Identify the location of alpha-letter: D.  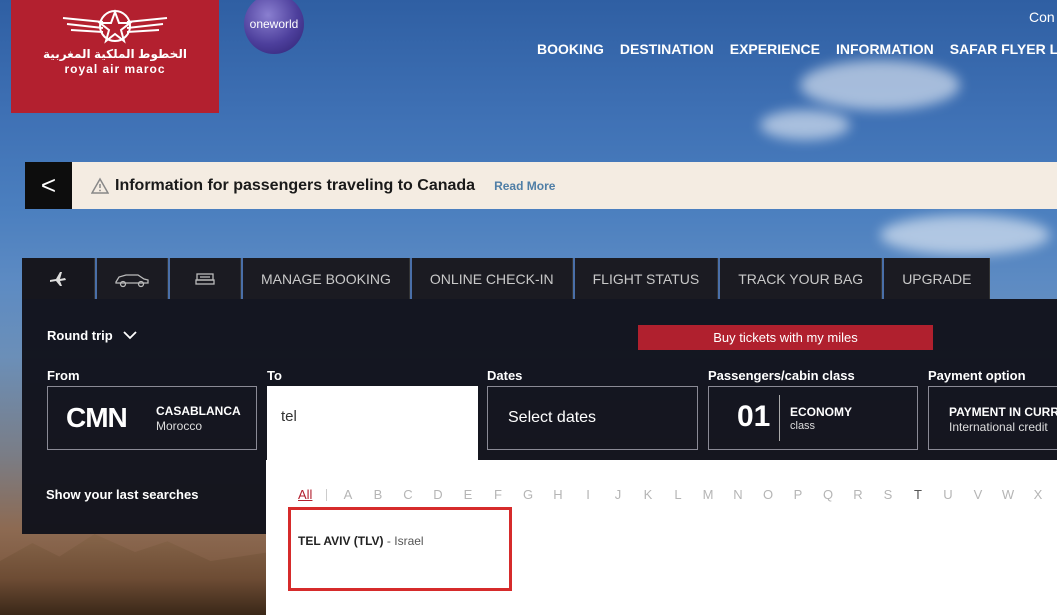
(438, 494).